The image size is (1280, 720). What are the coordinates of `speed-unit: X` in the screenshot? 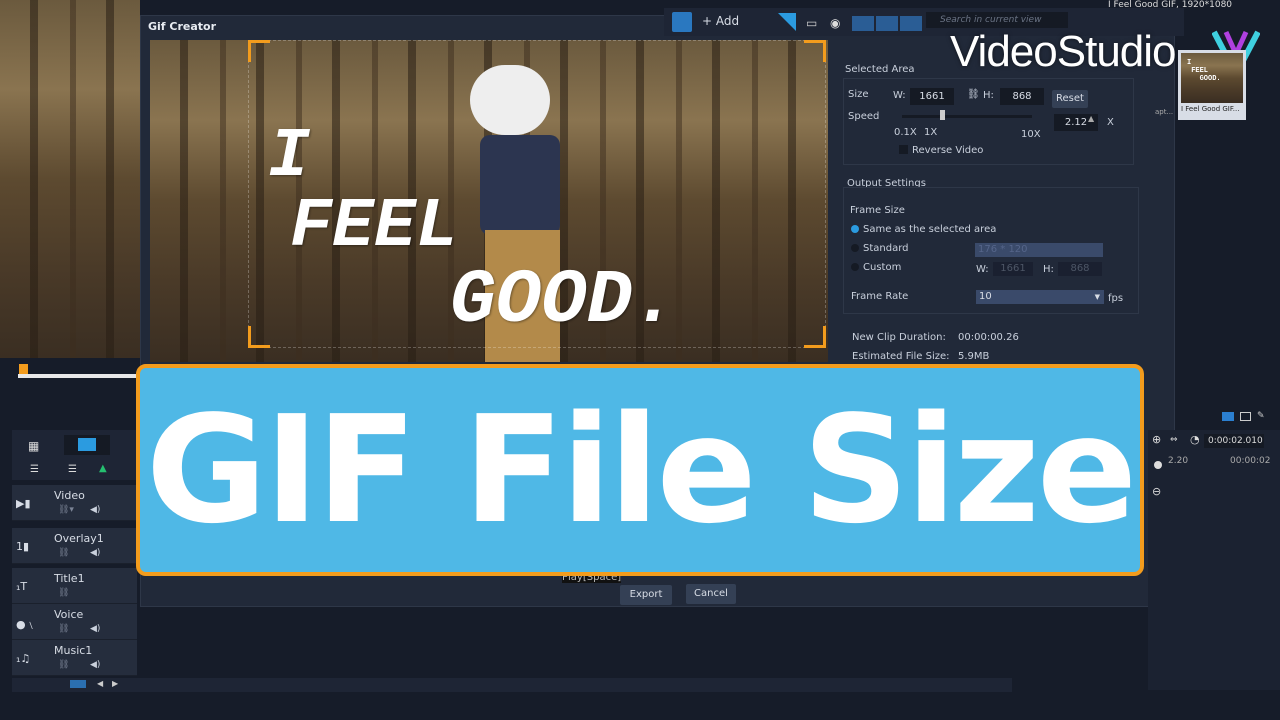 It's located at (1110, 122).